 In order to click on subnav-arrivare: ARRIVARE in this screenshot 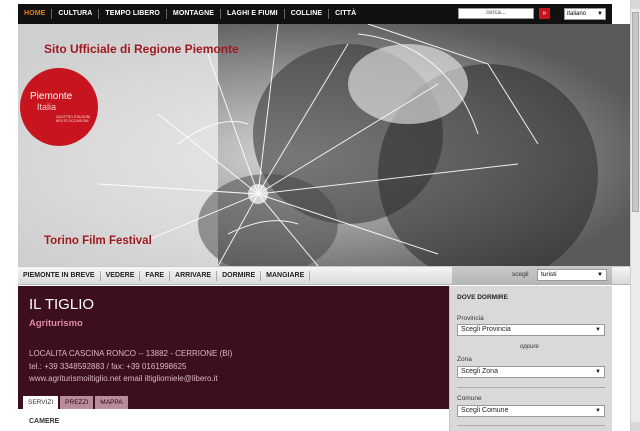, I will do `click(194, 275)`.